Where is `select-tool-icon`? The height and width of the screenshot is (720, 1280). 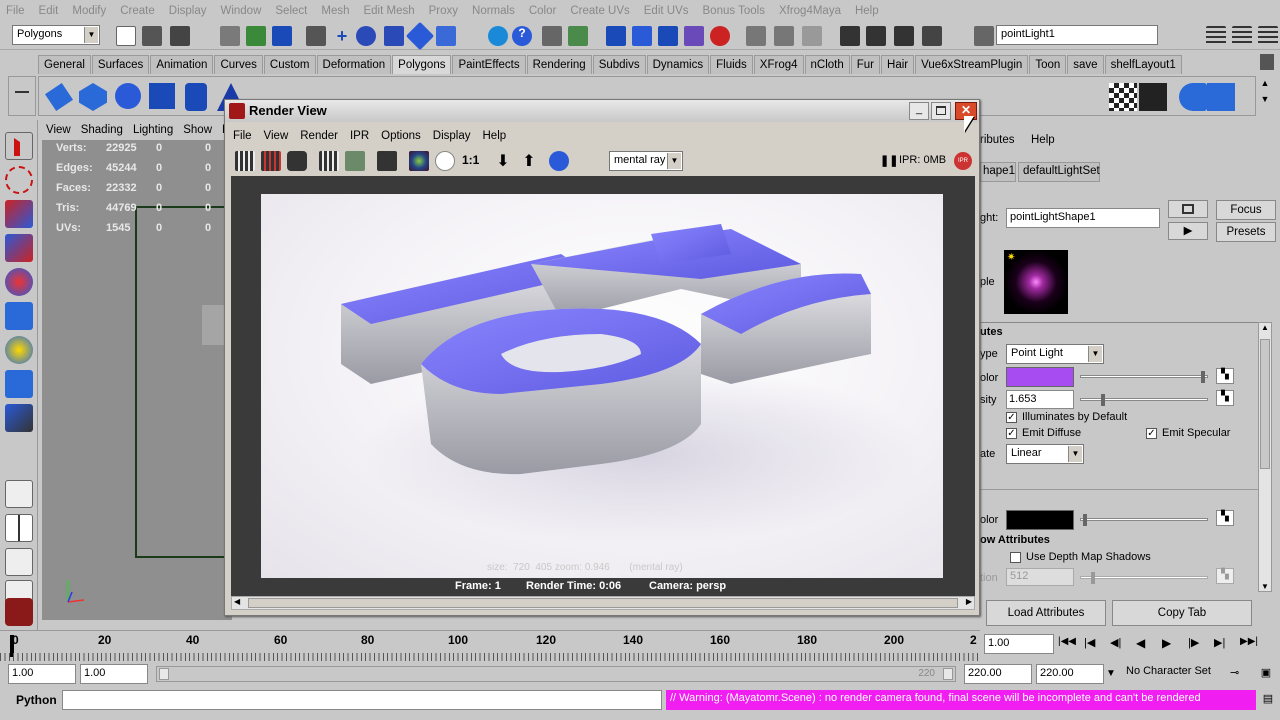
select-tool-icon is located at coordinates (19, 146).